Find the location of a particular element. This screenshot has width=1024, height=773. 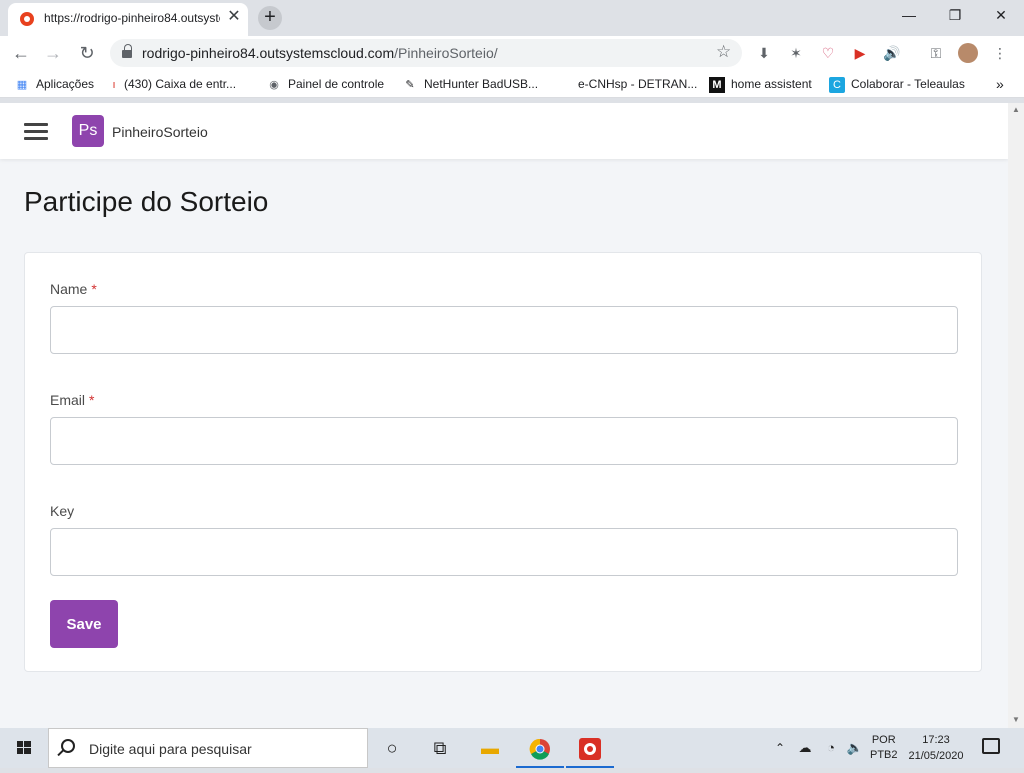

tab-close-icon: ✕ is located at coordinates (234, 17).